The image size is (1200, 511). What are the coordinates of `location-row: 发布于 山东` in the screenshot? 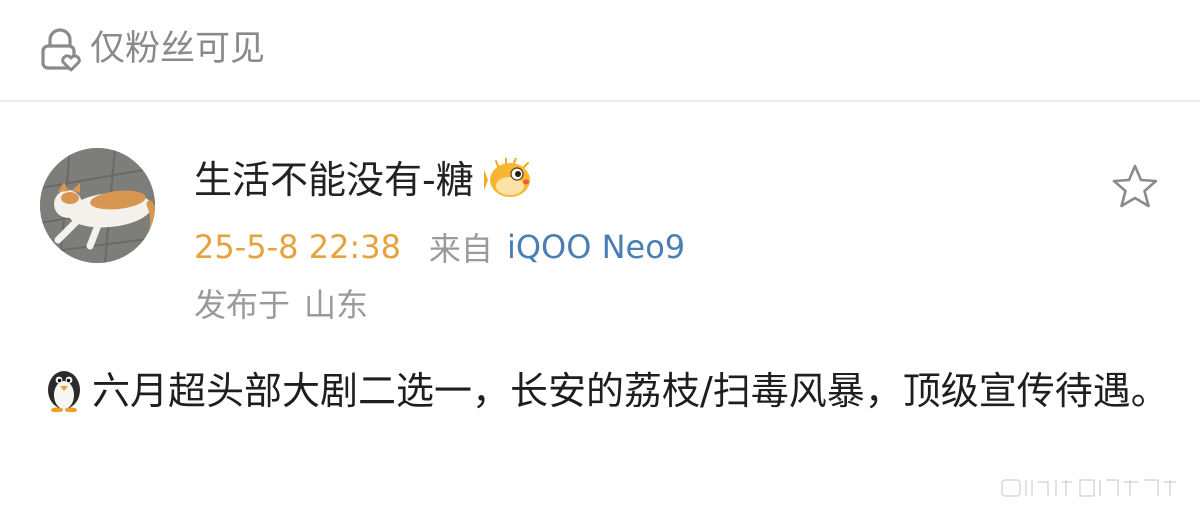 It's located at (281, 303).